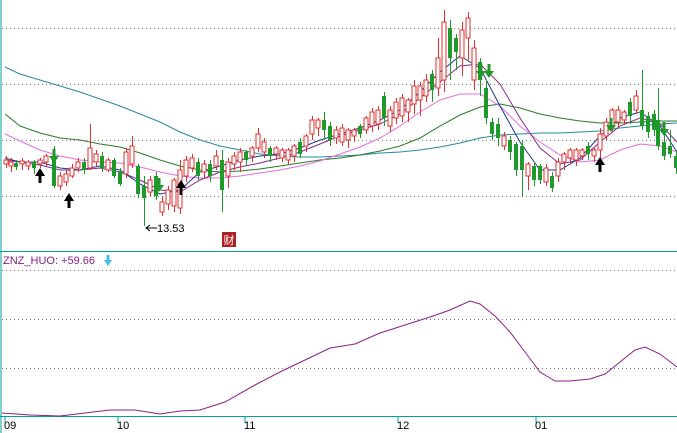  I want to click on finance-badge: 财, so click(229, 239).